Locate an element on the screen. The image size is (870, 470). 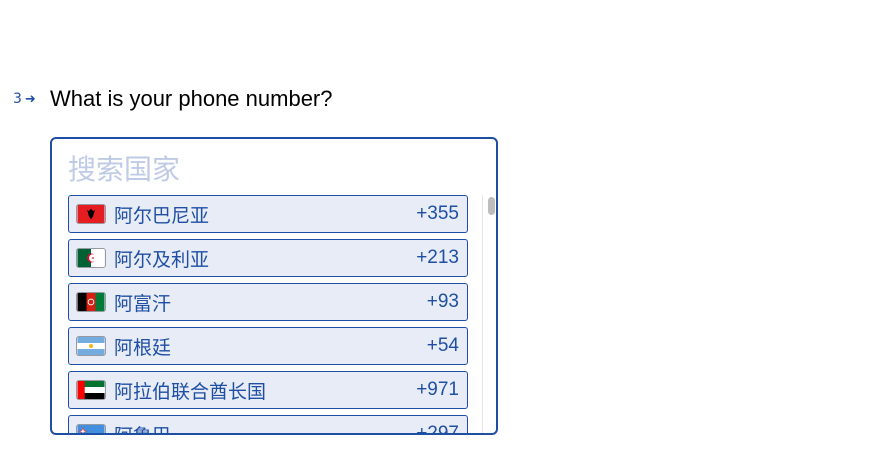
aruba-flag-icon is located at coordinates (91, 428).